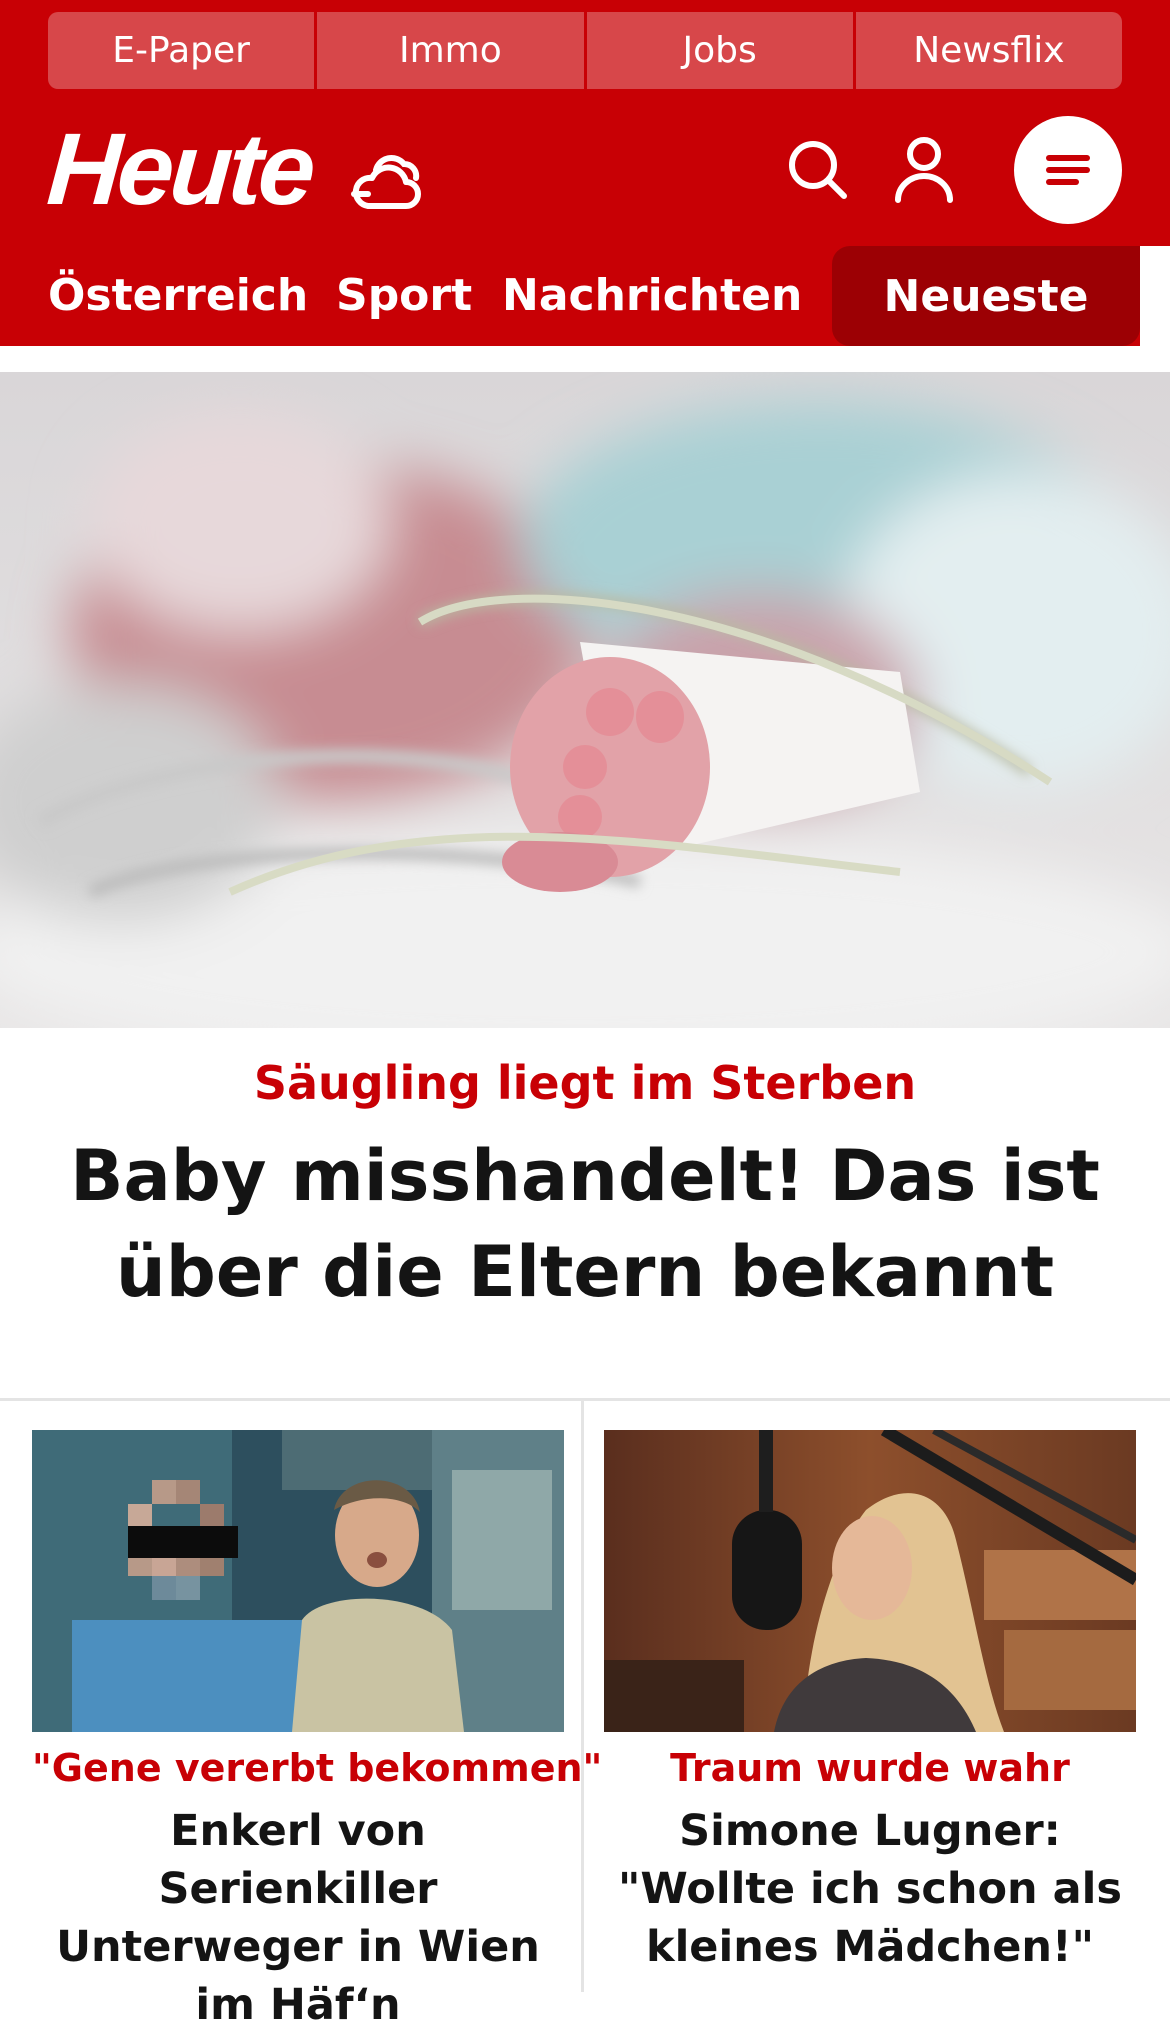 Image resolution: width=1170 pixels, height=2034 pixels. I want to click on service-tab-jobs: Jobs, so click(719, 50).